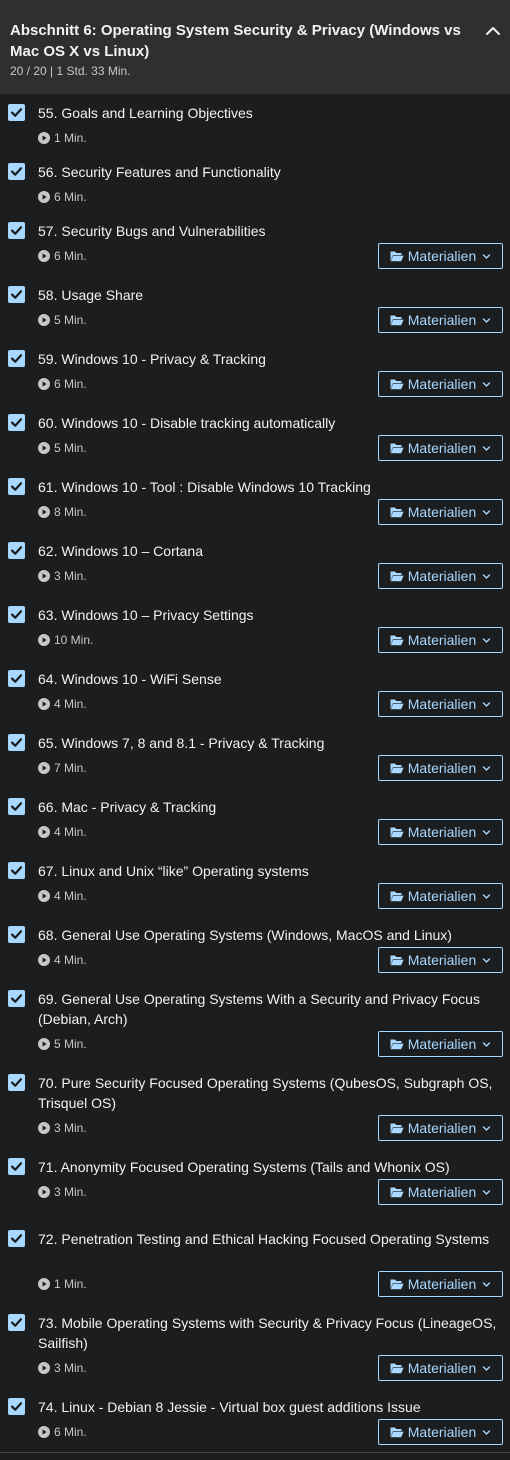 This screenshot has height=1460, width=510. What do you see at coordinates (70, 768) in the screenshot?
I see `lecture-duration: 7 Min.` at bounding box center [70, 768].